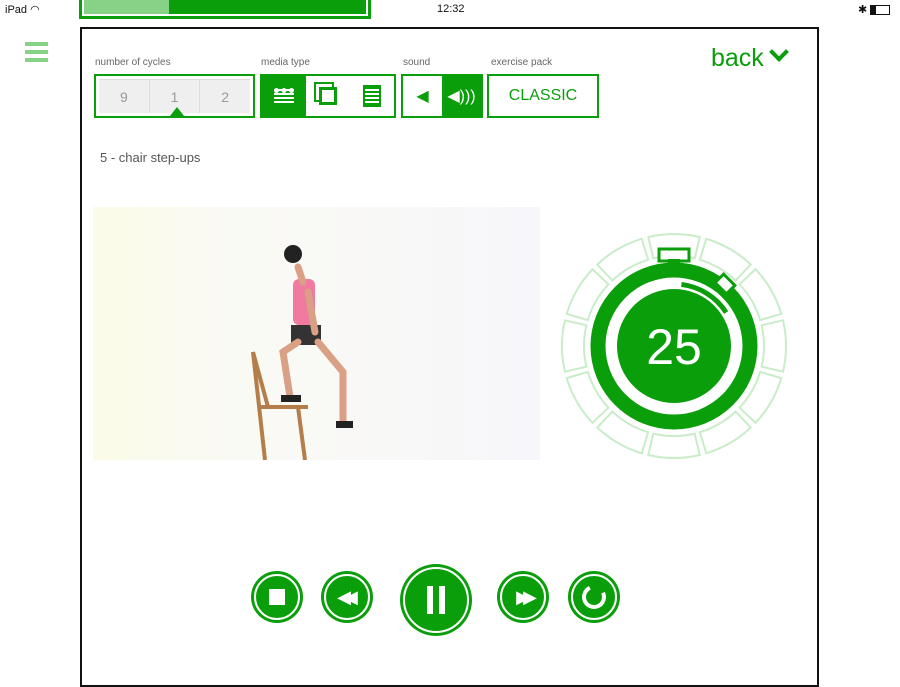 The image size is (900, 687). I want to click on back-button: back, so click(750, 57).